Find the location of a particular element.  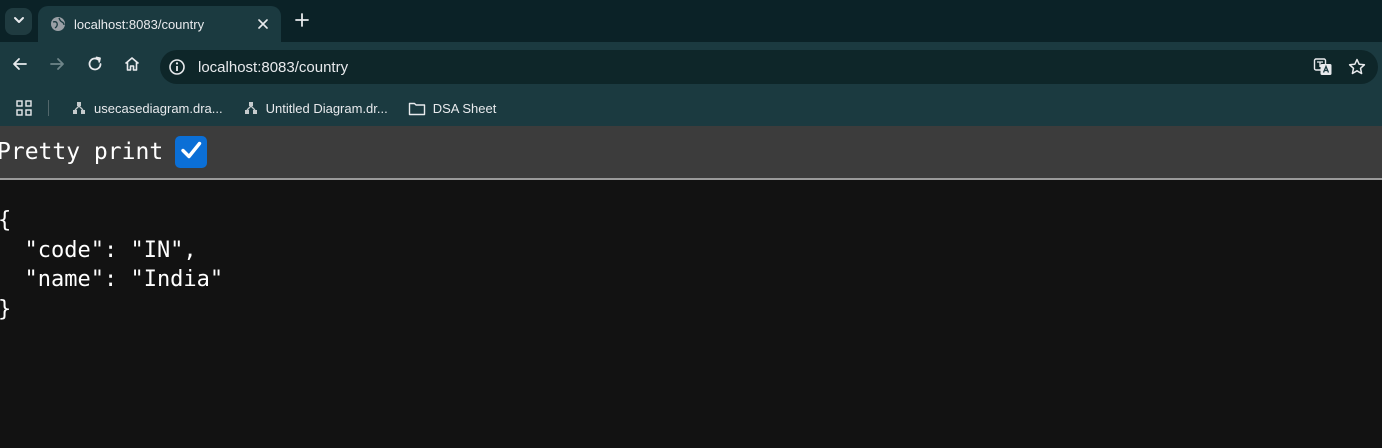

new-tab-button is located at coordinates (302, 22).